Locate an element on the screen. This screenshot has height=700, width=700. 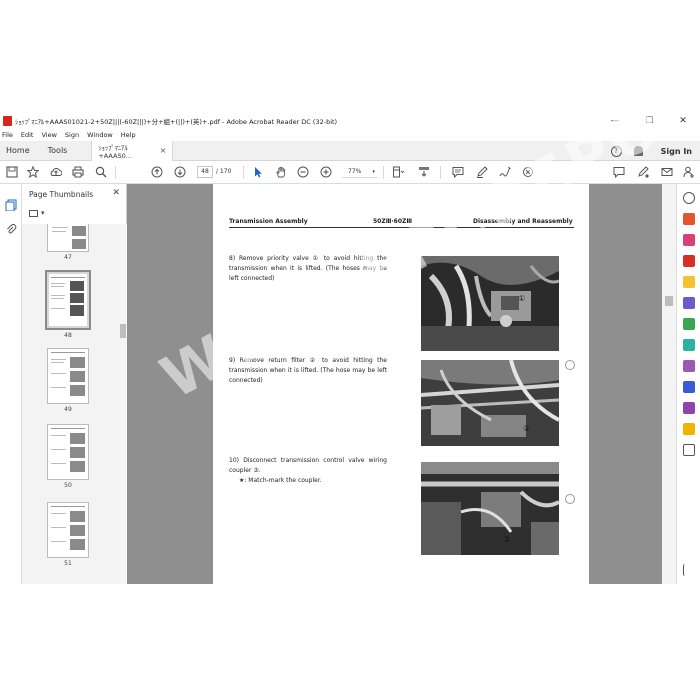
thumbnail-label: 50 is located at coordinates (68, 485).